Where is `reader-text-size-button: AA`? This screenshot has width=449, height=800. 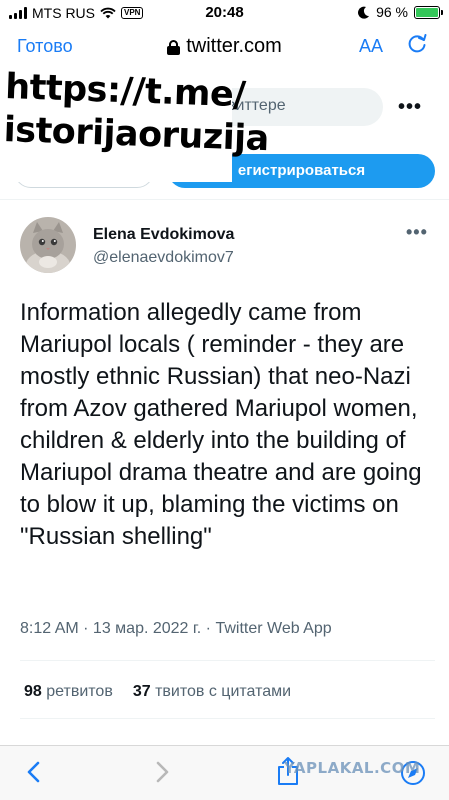 reader-text-size-button: AA is located at coordinates (371, 46).